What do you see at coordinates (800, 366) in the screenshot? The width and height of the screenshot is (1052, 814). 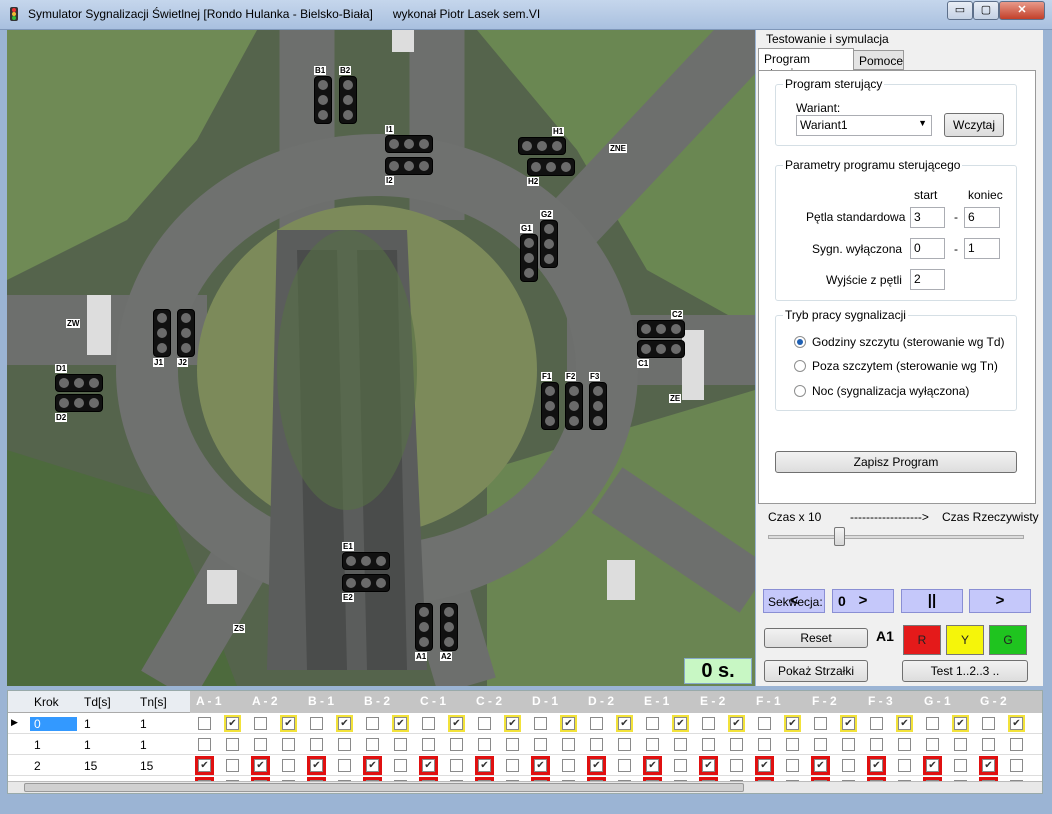 I see `mode-offpeak-radio` at bounding box center [800, 366].